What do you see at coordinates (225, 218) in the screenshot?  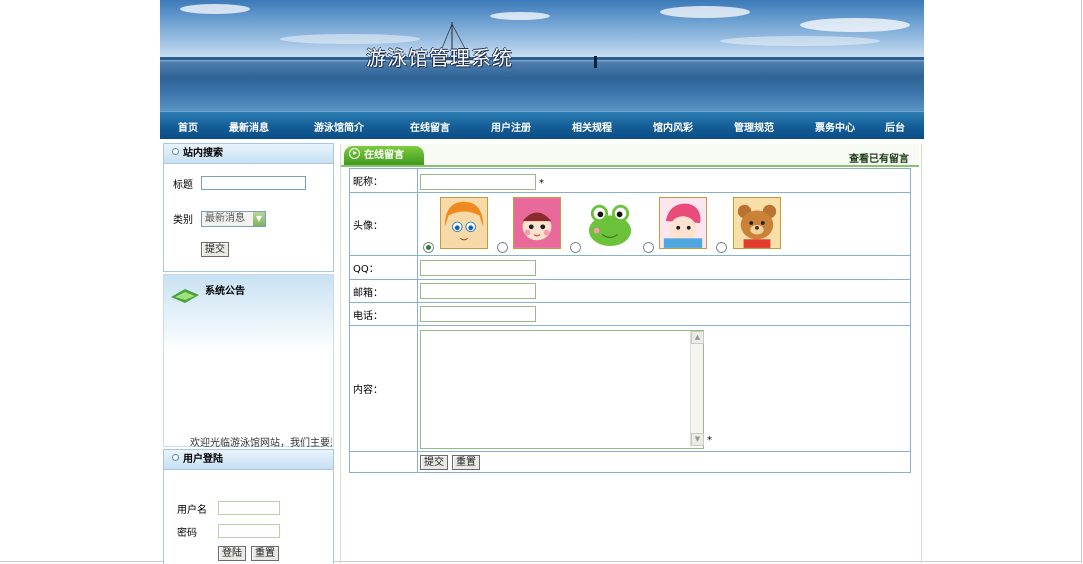 I see `search-category-value: 最新消息` at bounding box center [225, 218].